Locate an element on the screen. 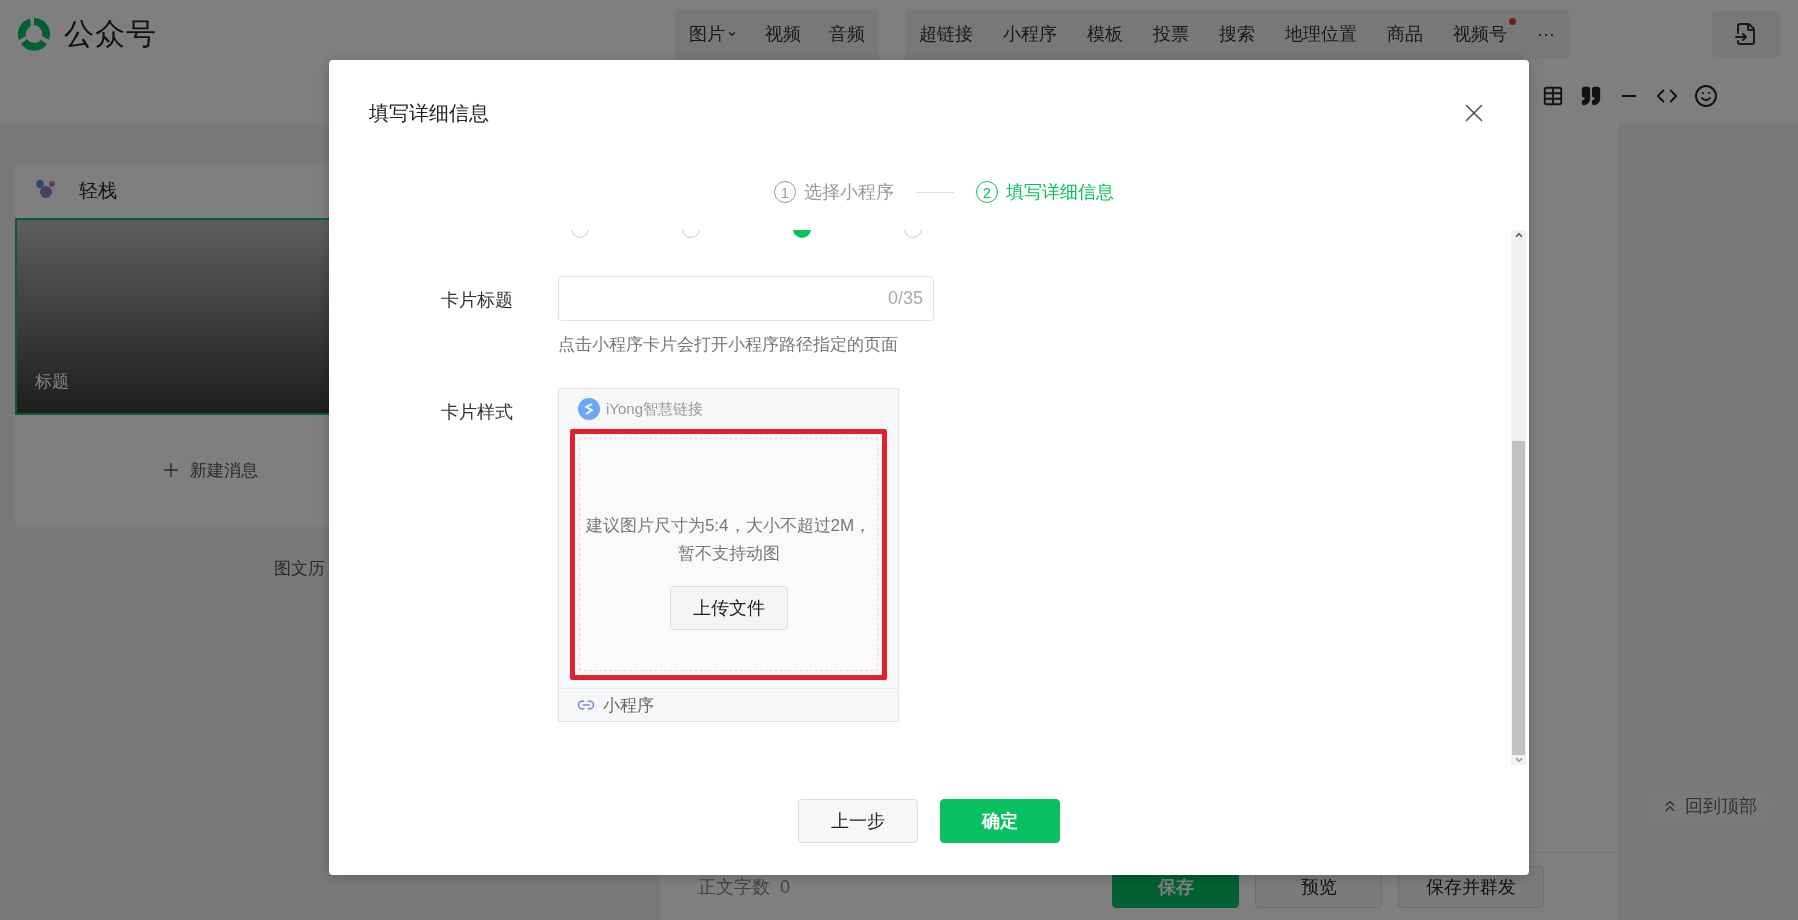  menu-item: 搜索 is located at coordinates (1237, 34).